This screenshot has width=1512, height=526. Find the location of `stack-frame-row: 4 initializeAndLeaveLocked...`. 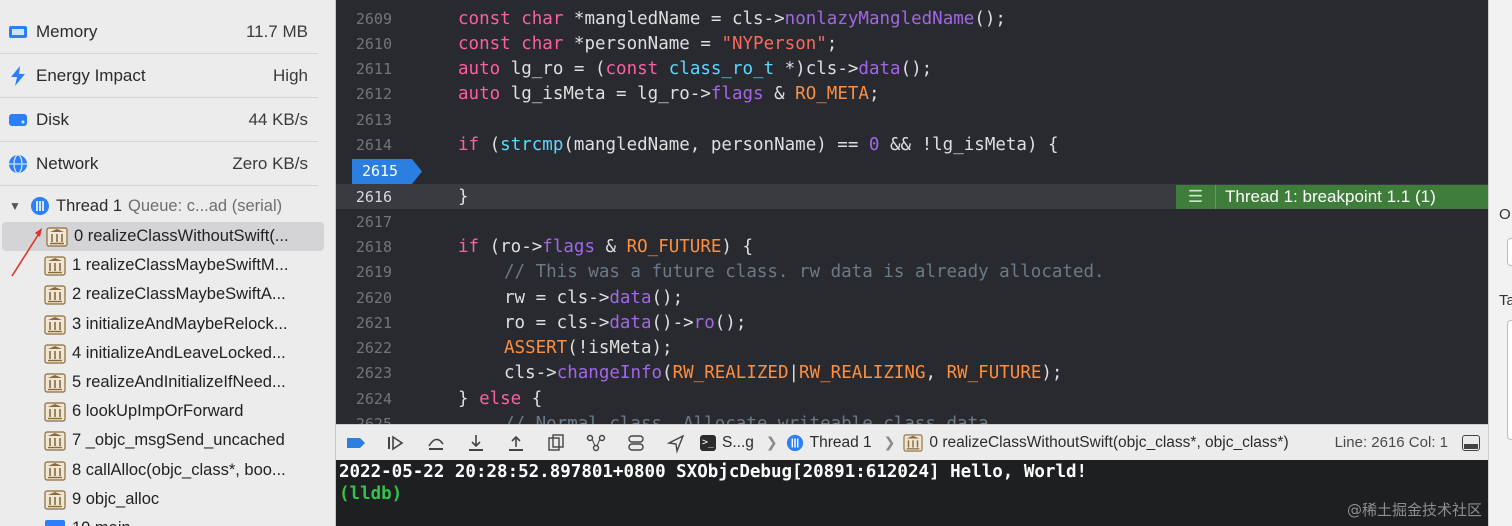

stack-frame-row: 4 initializeAndLeaveLocked... is located at coordinates (161, 353).